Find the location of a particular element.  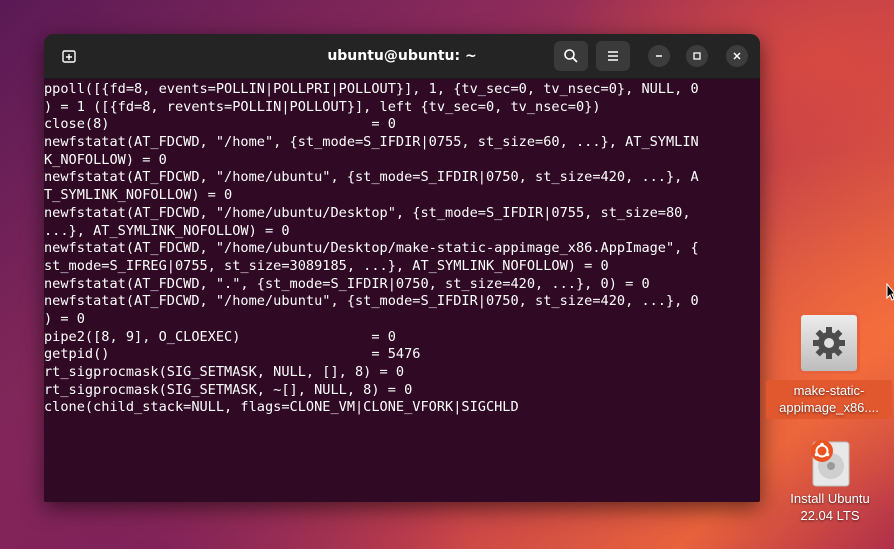

search-button is located at coordinates (571, 56).